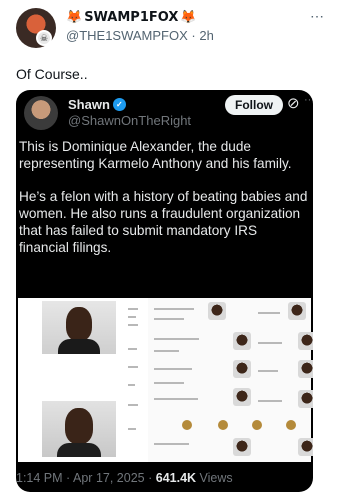 The height and width of the screenshot is (500, 341). I want to click on embed-display-name-text: Shawn, so click(89, 104).